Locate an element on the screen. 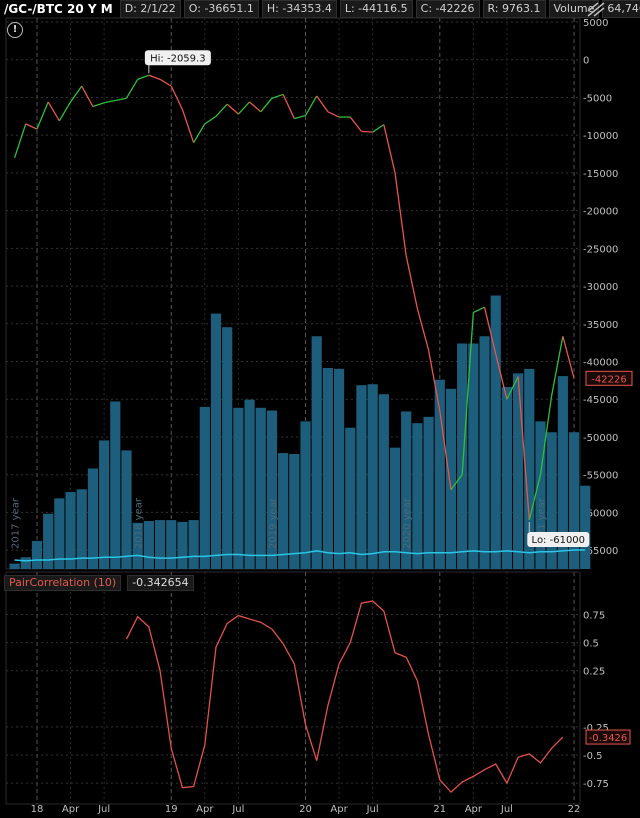 The height and width of the screenshot is (818, 640). indicator-y-tick-label: -0.5 is located at coordinates (593, 756).